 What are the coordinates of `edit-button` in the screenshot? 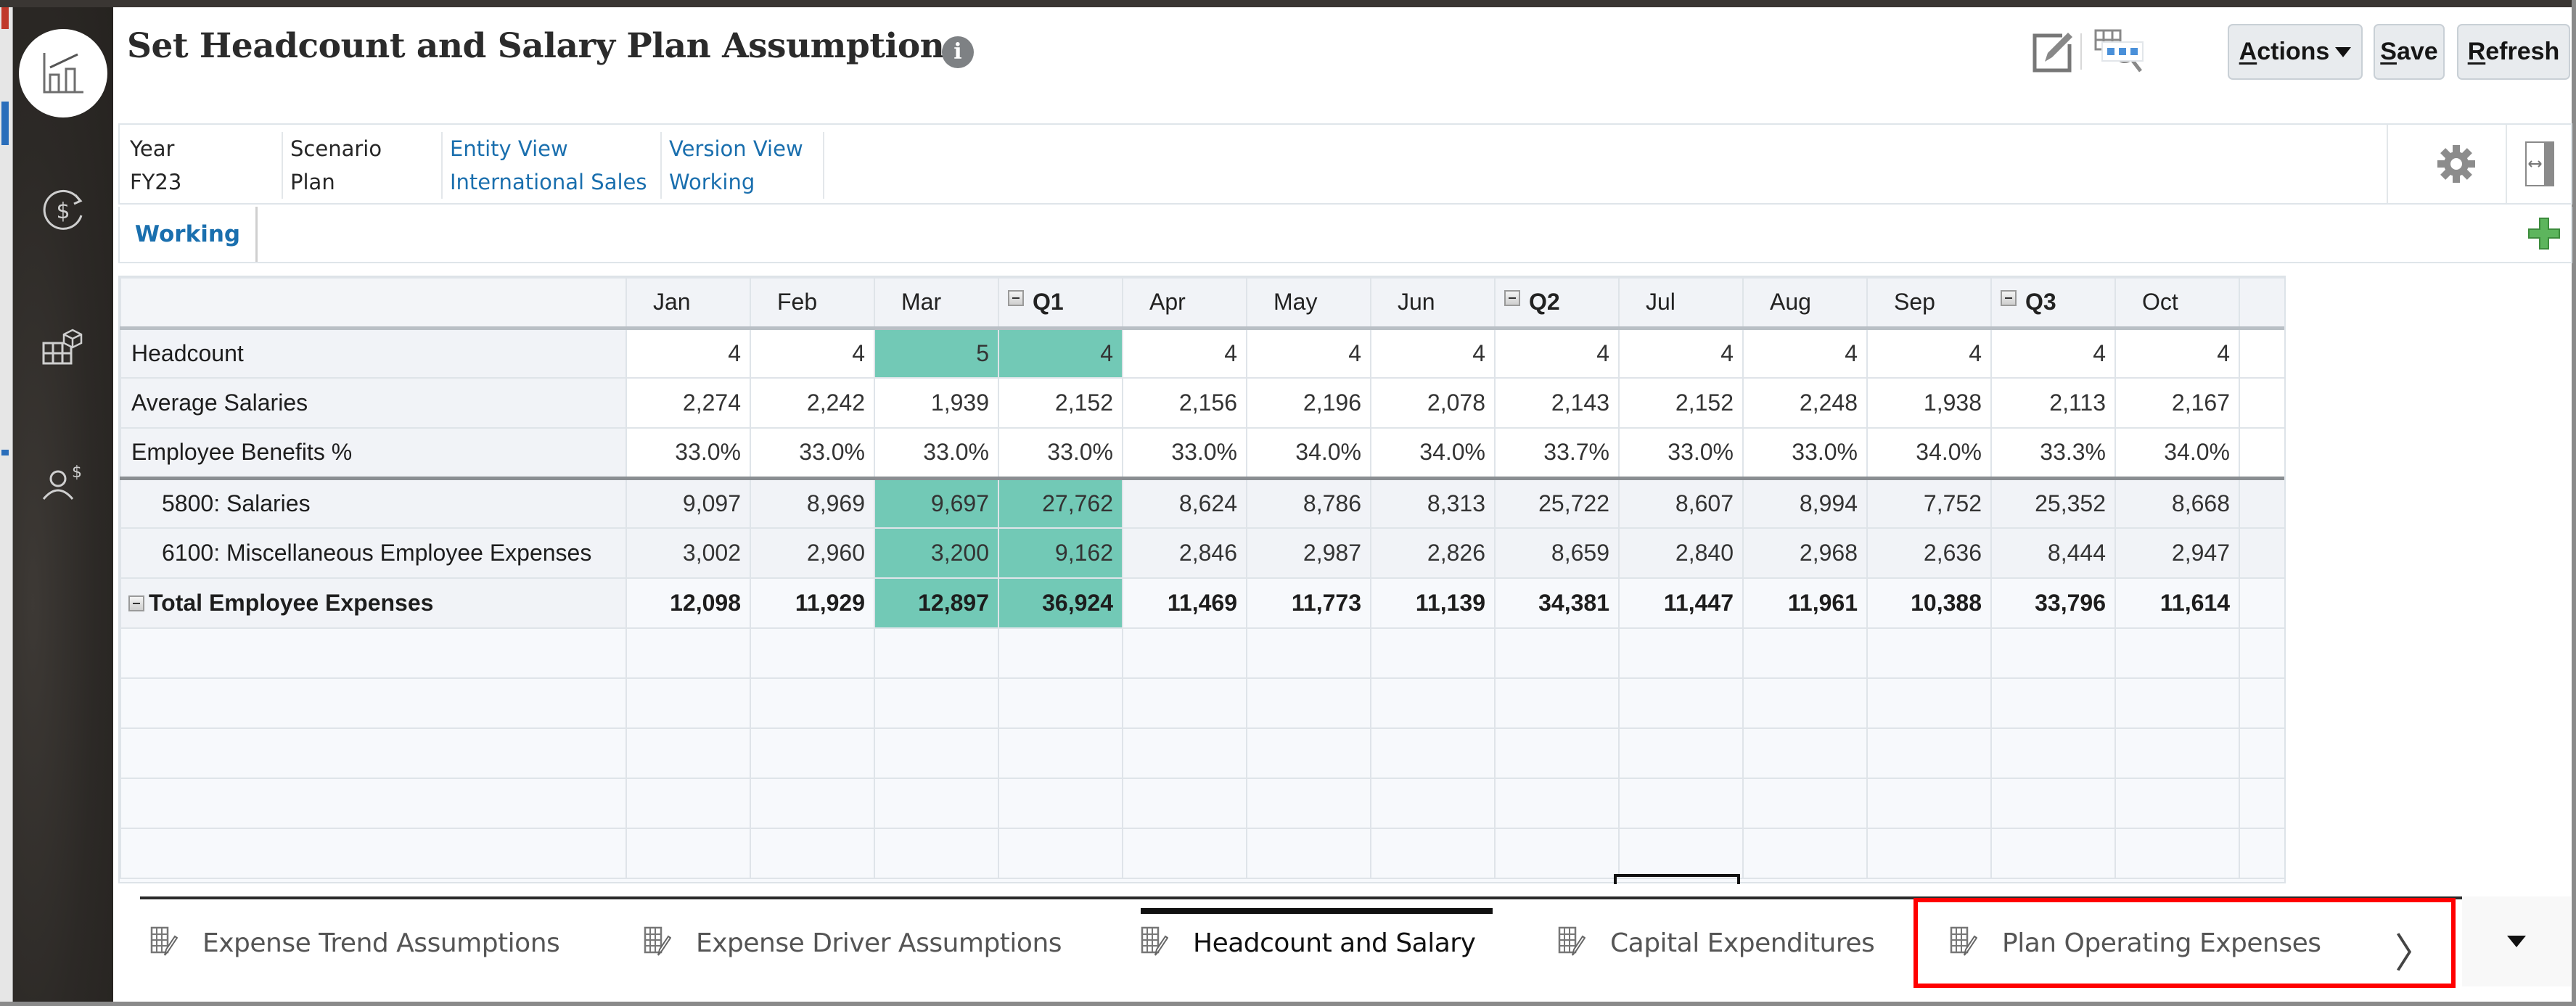 It's located at (2053, 51).